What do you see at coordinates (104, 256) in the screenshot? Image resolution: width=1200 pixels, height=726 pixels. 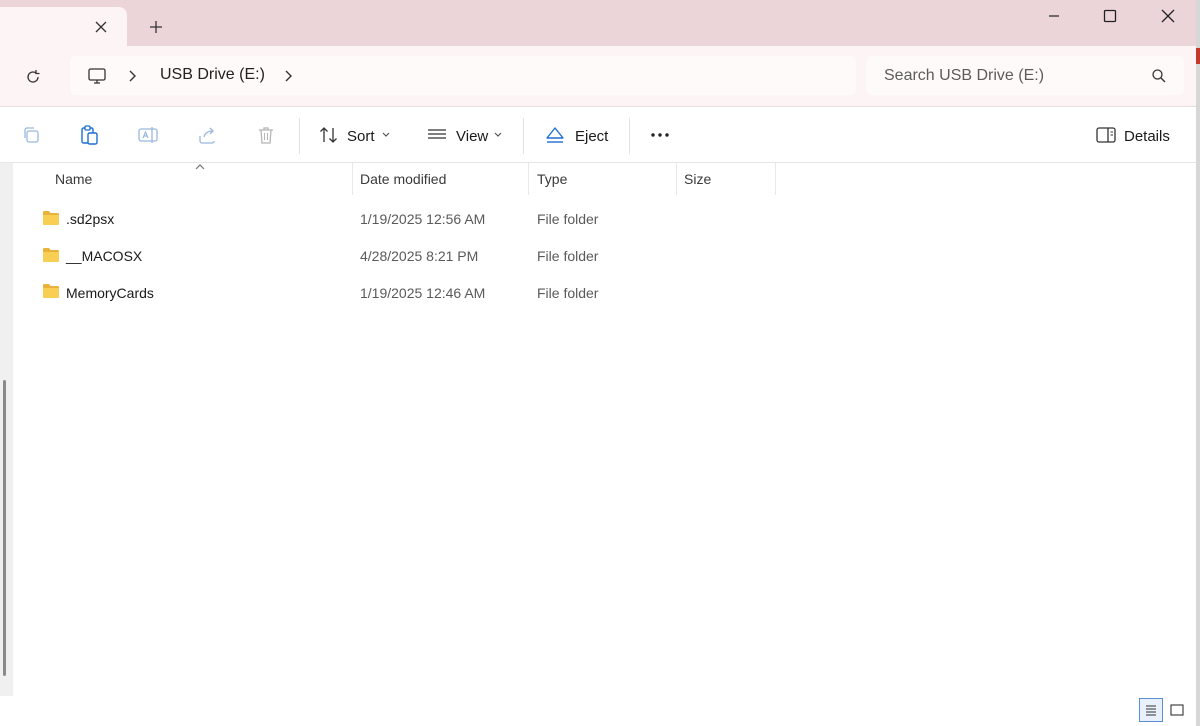 I see `file-name: __MACOSX` at bounding box center [104, 256].